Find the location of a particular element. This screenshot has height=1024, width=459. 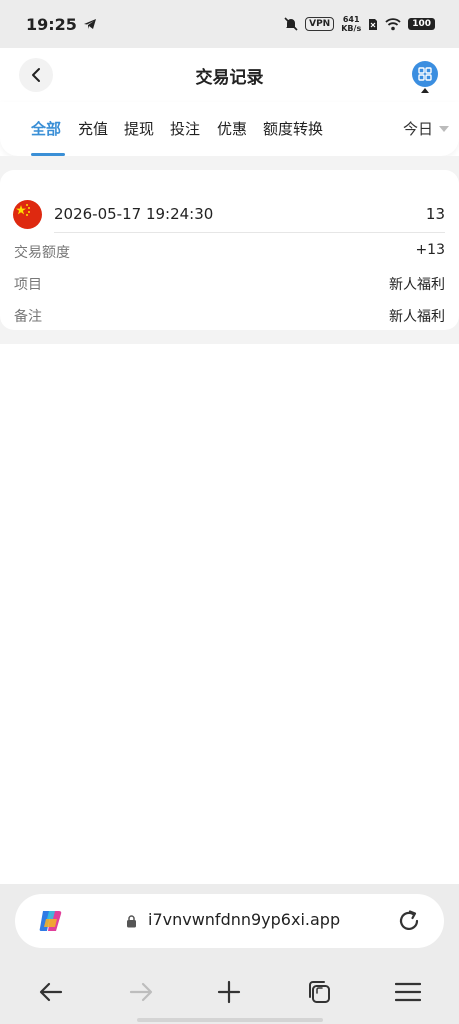

chevron-left-icon is located at coordinates (36, 75).